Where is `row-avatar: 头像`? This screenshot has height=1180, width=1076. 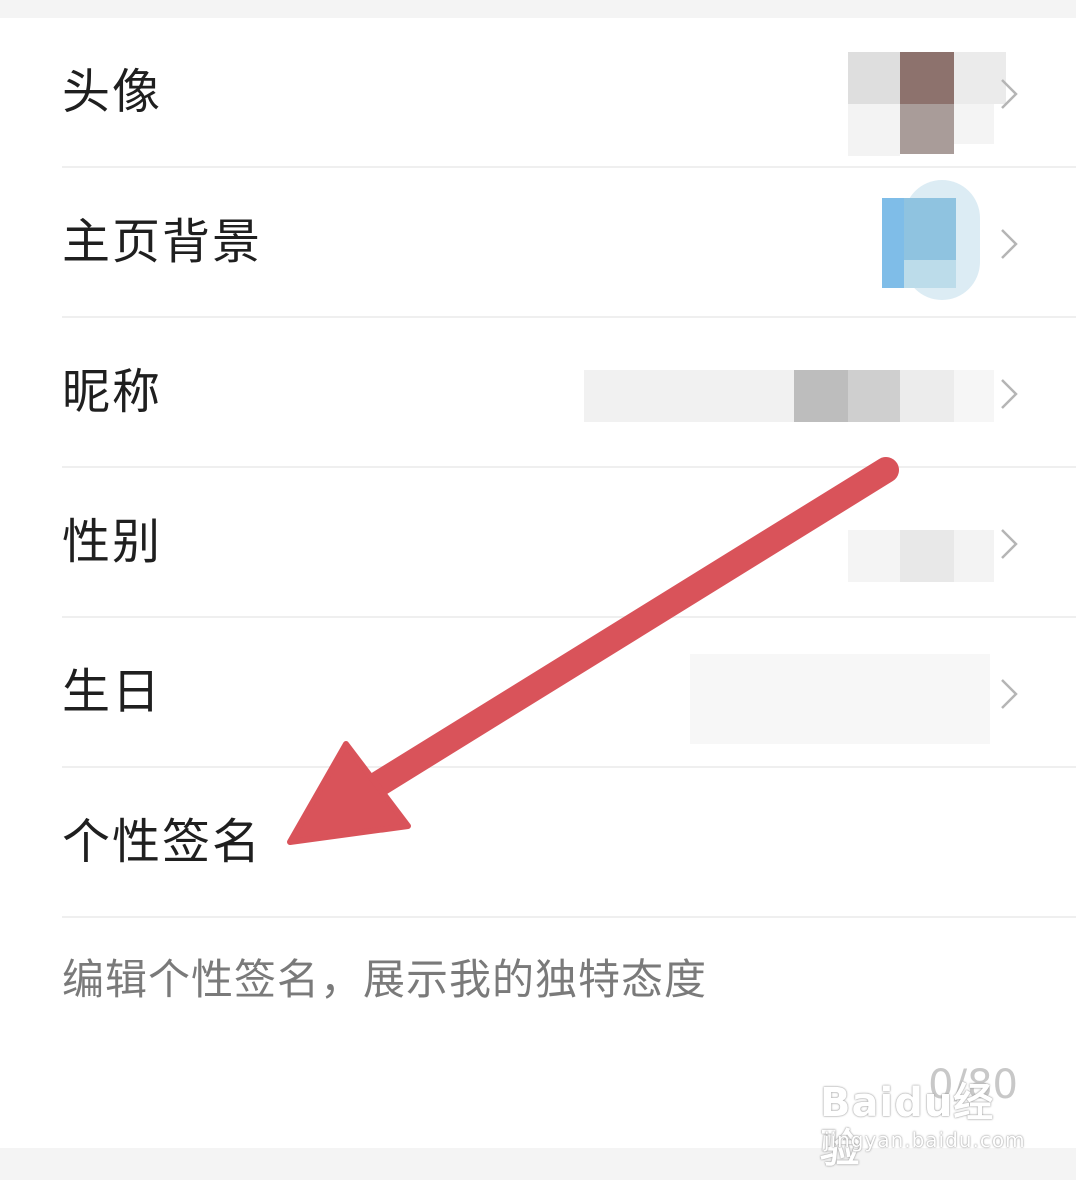
row-avatar: 头像 is located at coordinates (538, 93).